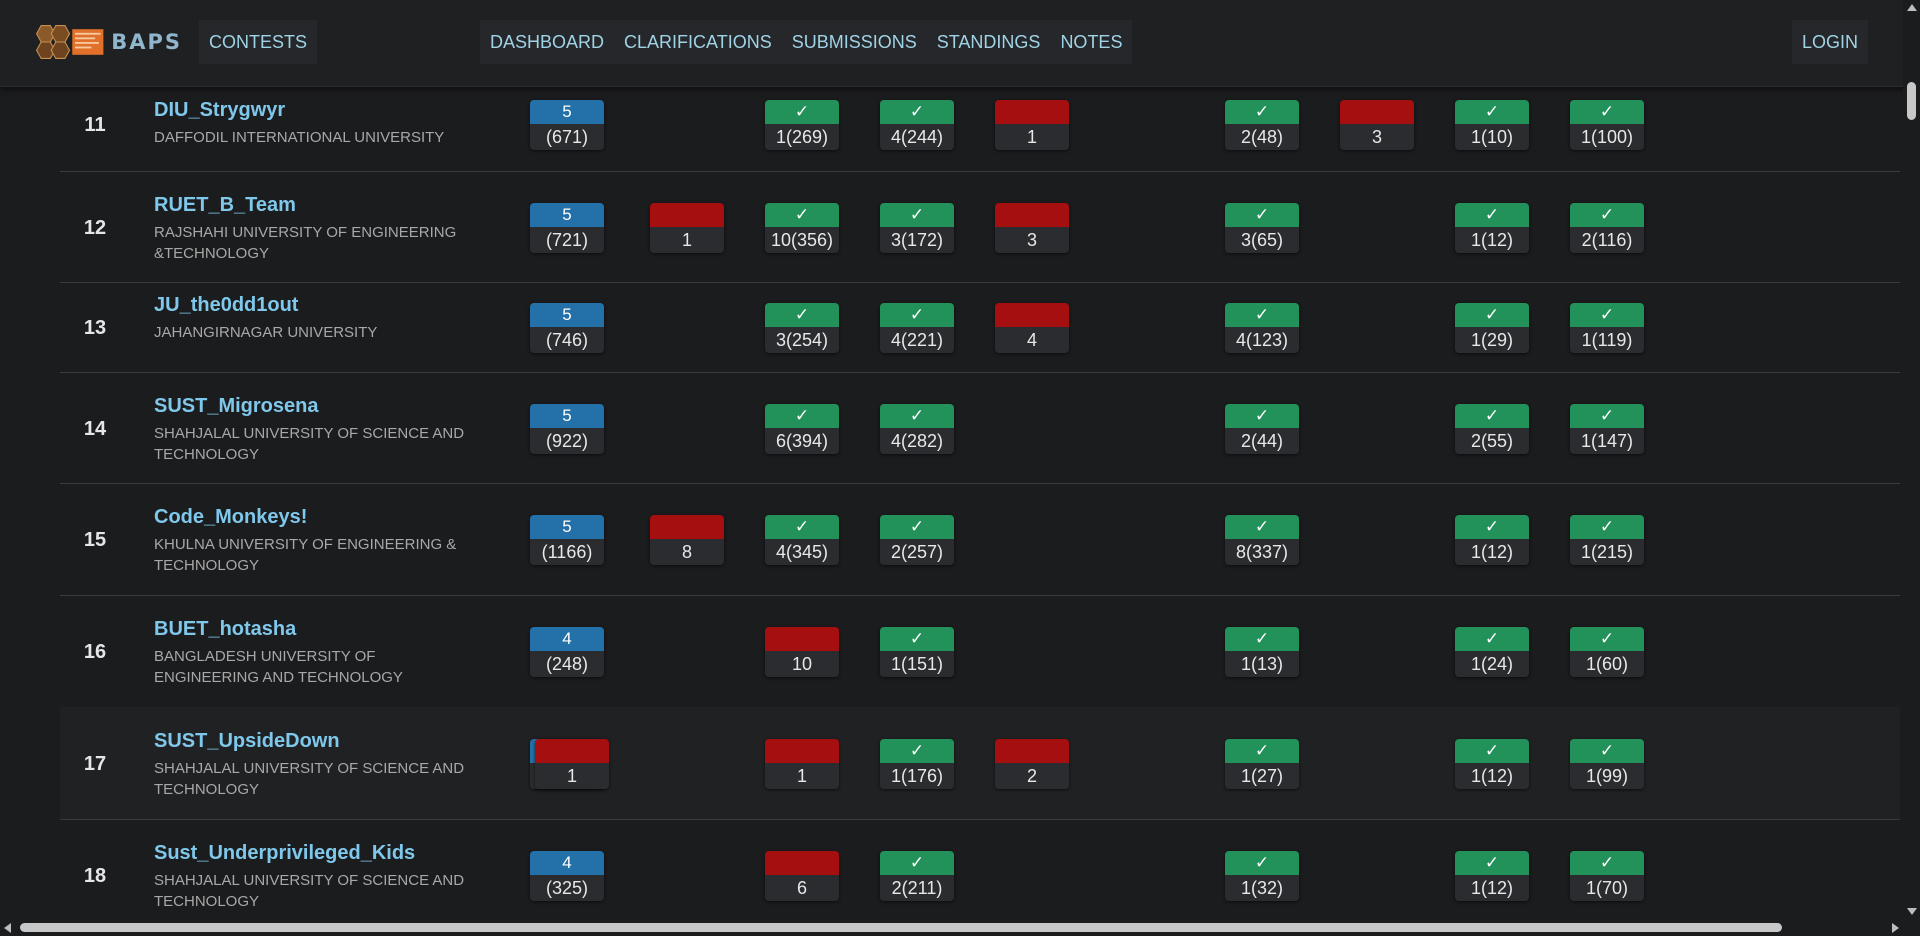 Image resolution: width=1920 pixels, height=936 pixels. I want to click on team-name-link: RUET_B_Team, so click(225, 205).